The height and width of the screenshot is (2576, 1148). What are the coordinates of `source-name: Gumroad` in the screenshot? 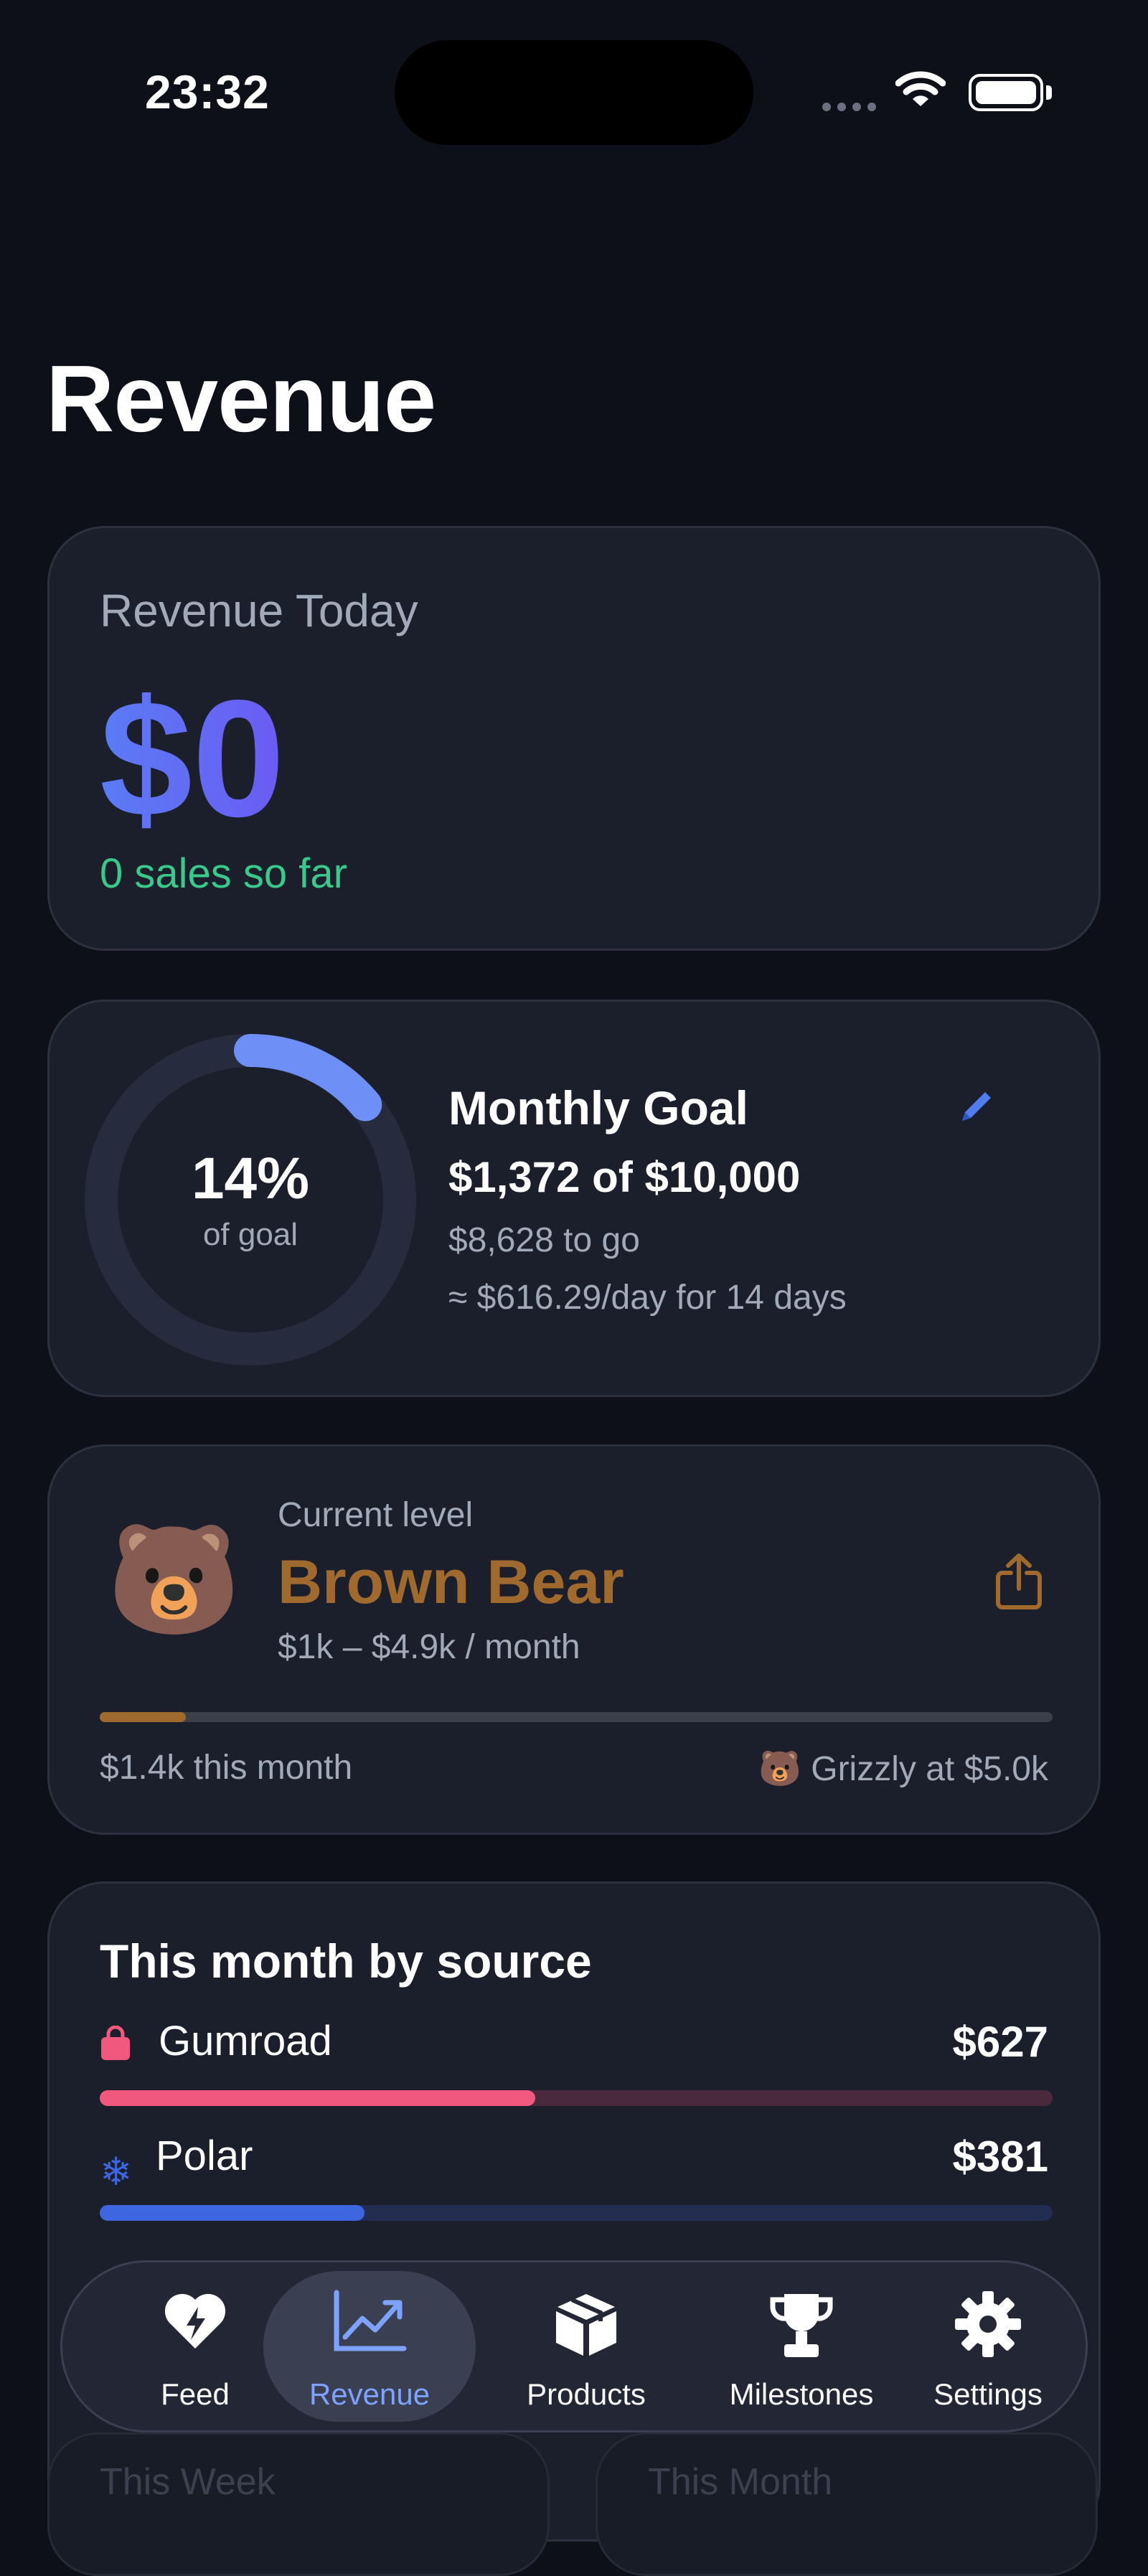 It's located at (246, 2041).